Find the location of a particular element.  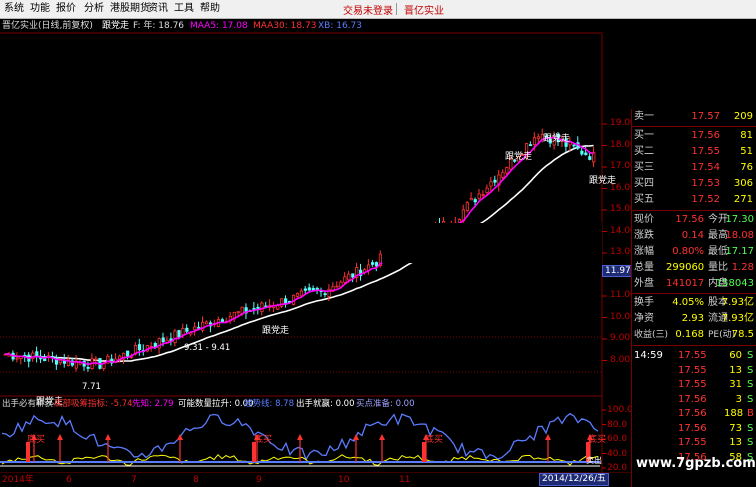

quote-value: 78.5 is located at coordinates (742, 334).